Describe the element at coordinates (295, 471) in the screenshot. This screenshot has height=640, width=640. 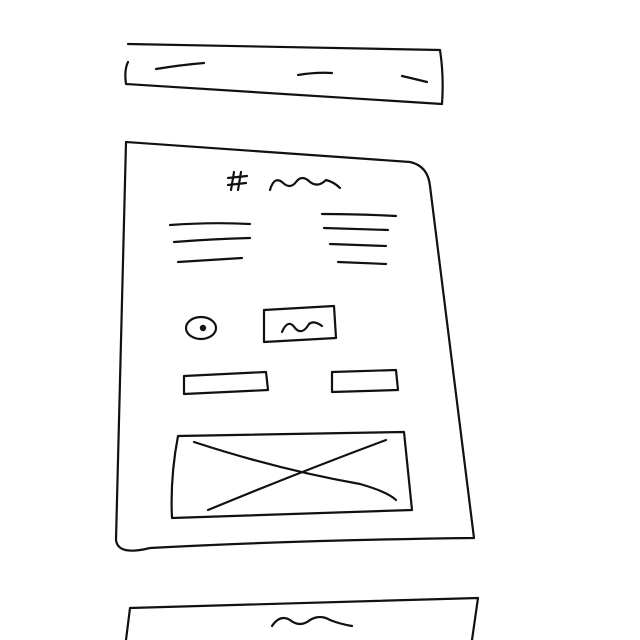
I see `image-cross-a` at that location.